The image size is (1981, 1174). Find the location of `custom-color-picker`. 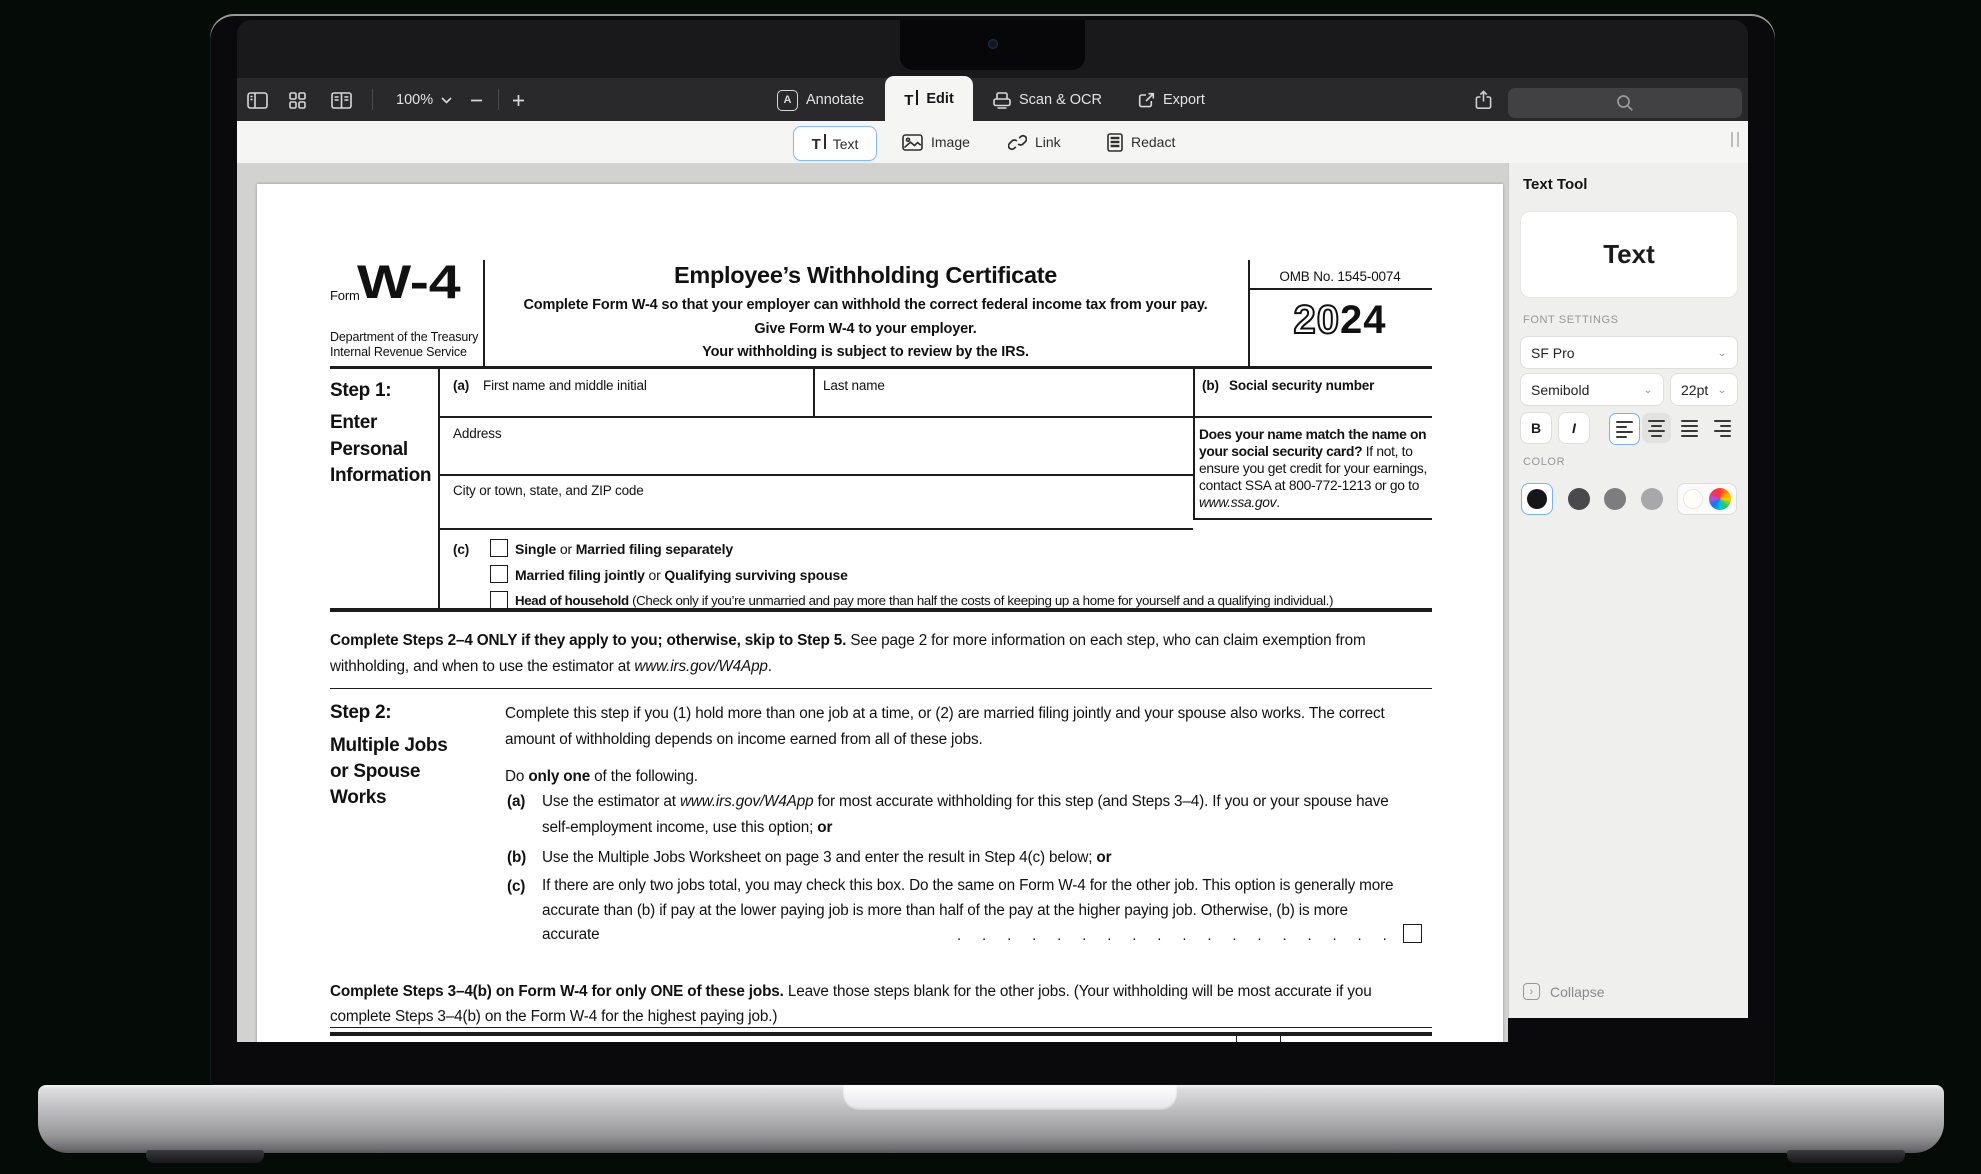

custom-color-picker is located at coordinates (1707, 499).